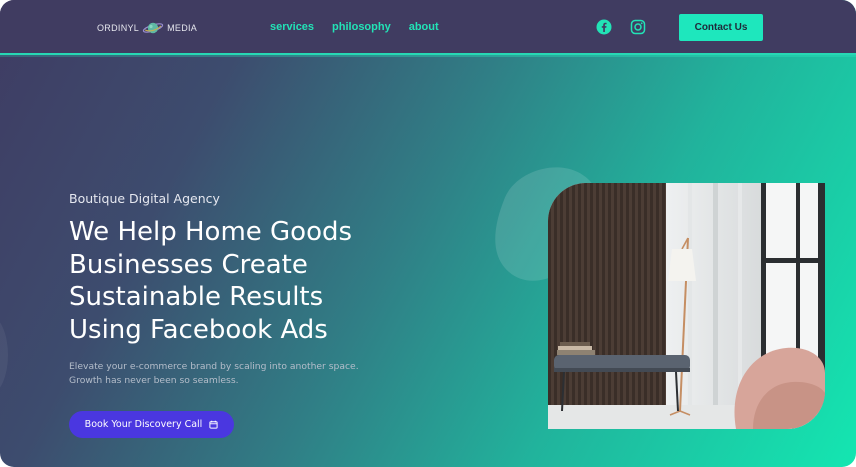 Image resolution: width=856 pixels, height=467 pixels. I want to click on calendar-icon, so click(213, 424).